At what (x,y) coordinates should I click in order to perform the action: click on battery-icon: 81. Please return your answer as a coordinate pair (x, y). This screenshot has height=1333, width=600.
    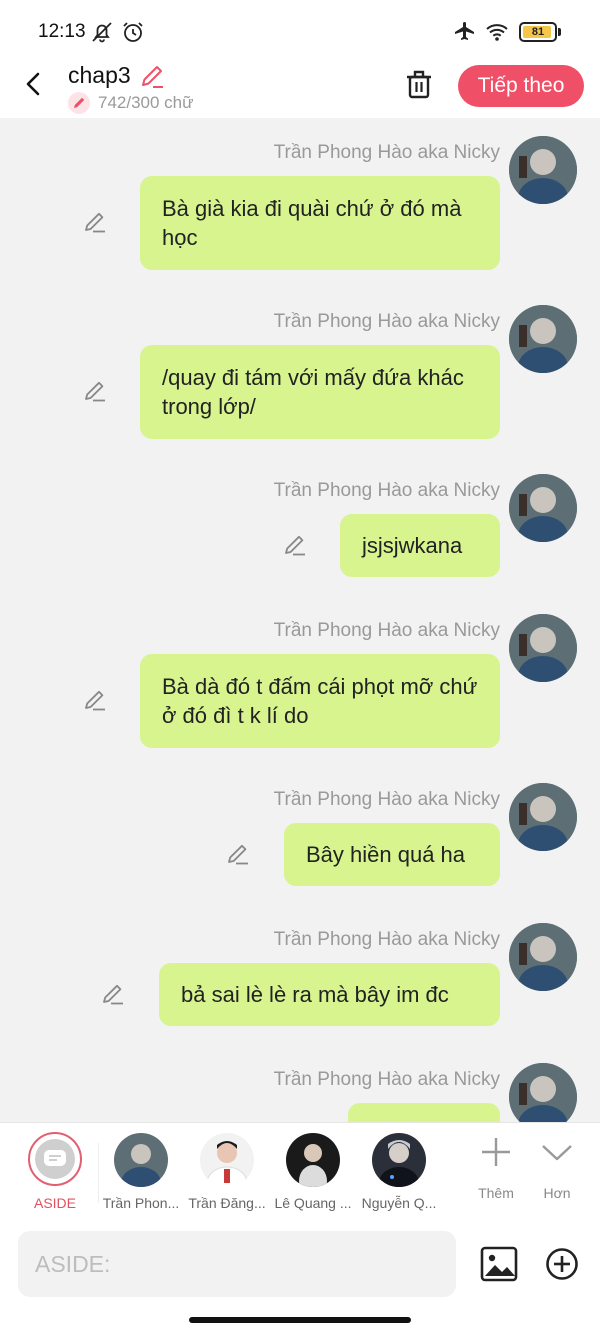
    Looking at the image, I should click on (538, 32).